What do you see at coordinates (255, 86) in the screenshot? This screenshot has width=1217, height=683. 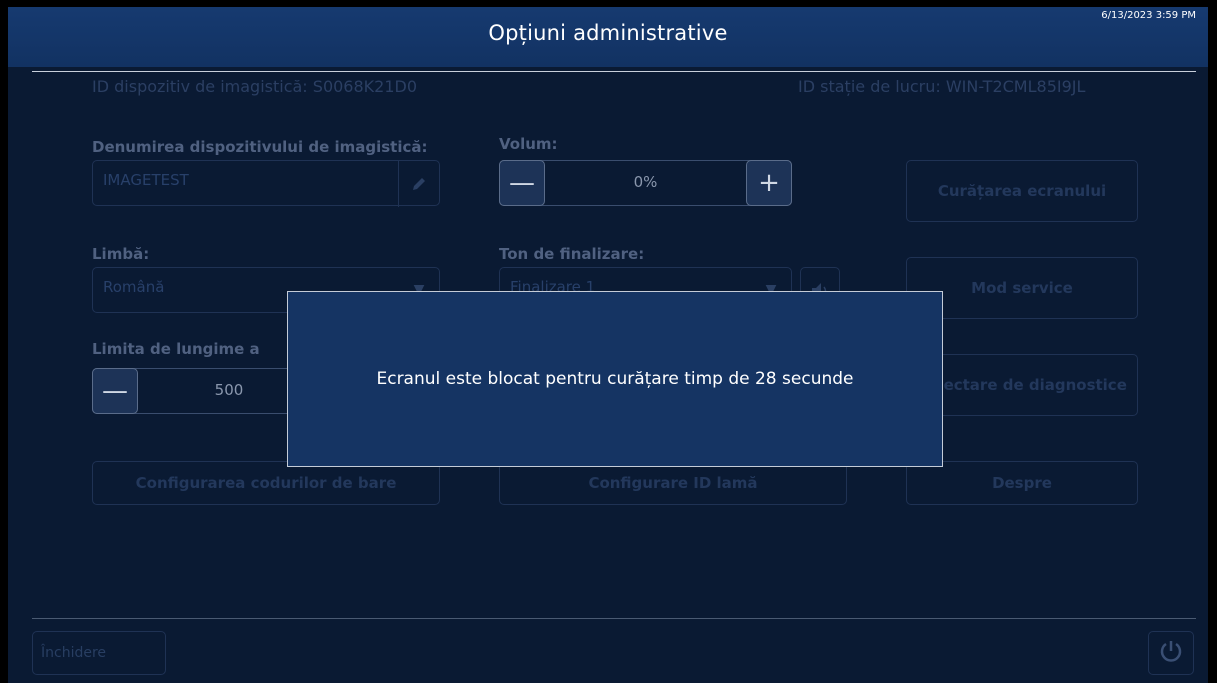 I see `device-id-label: ID dispozitiv de imagistică: S0068K21D0` at bounding box center [255, 86].